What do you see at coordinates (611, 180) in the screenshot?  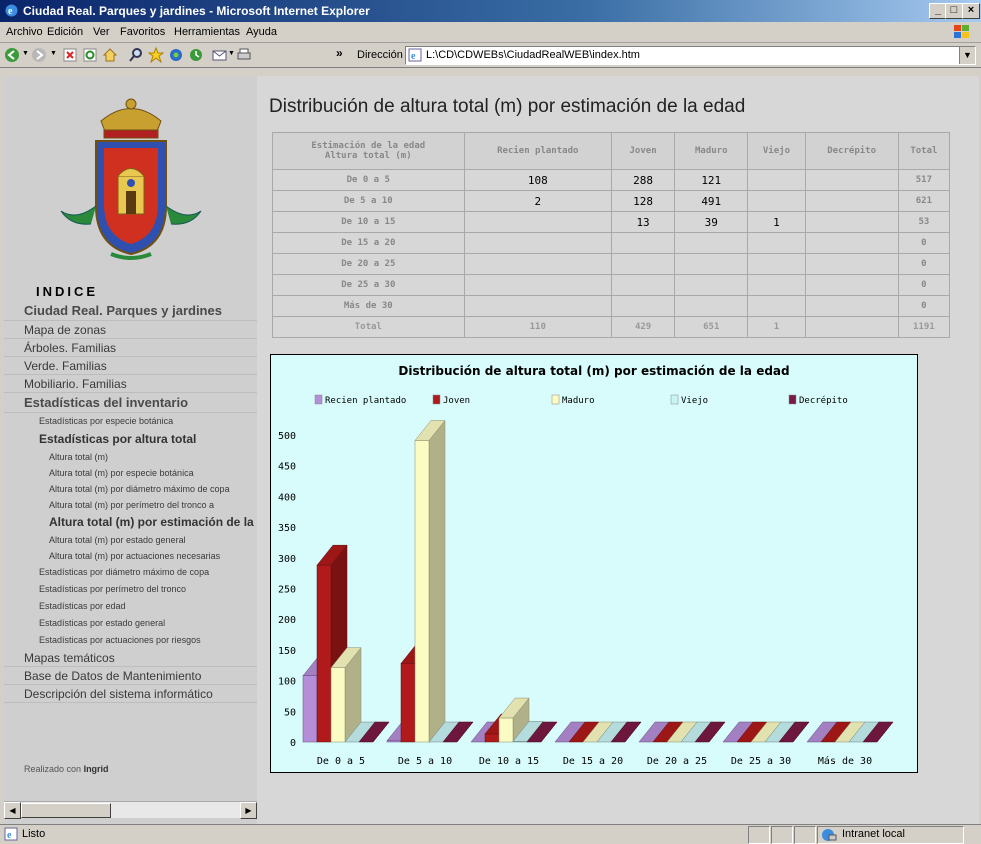 I see `table-row: De 0 a 5 108 288 121 517` at bounding box center [611, 180].